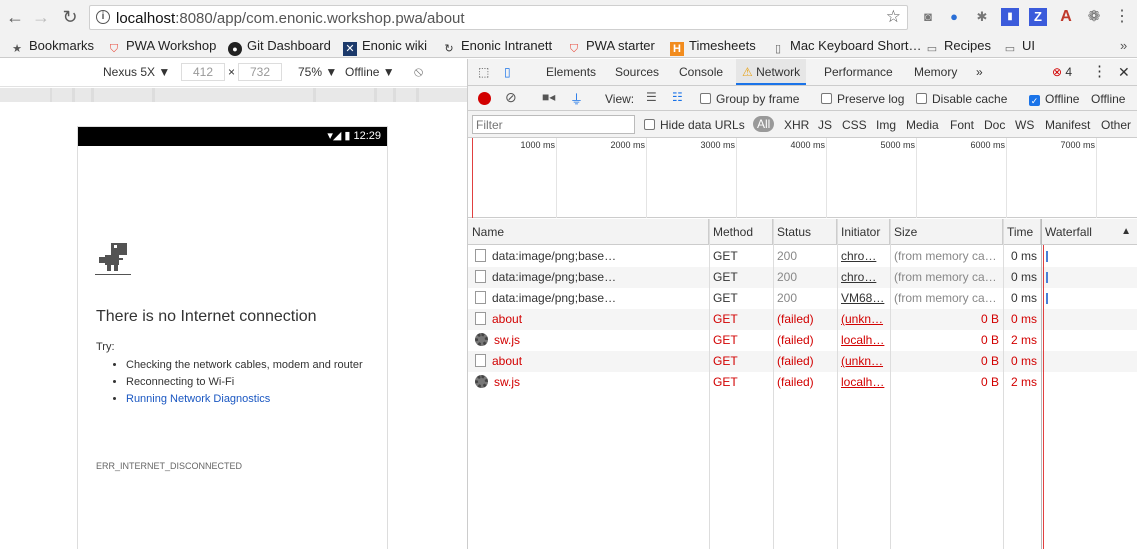 This screenshot has height=549, width=1137. What do you see at coordinates (862, 99) in the screenshot?
I see `preserve-log-checkbox: Preserve log` at bounding box center [862, 99].